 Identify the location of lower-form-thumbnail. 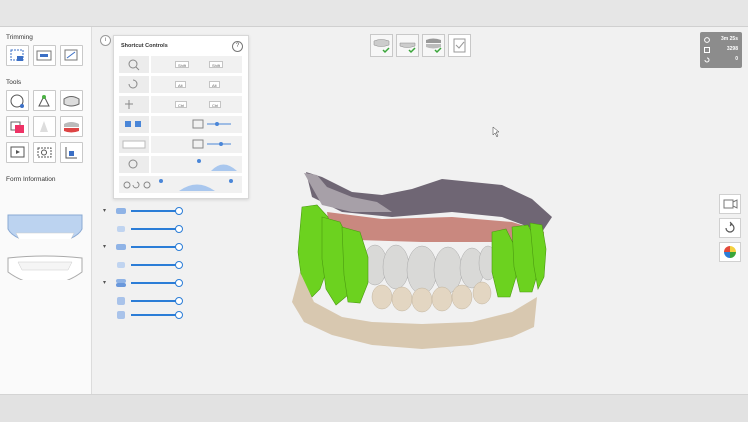
(45, 266).